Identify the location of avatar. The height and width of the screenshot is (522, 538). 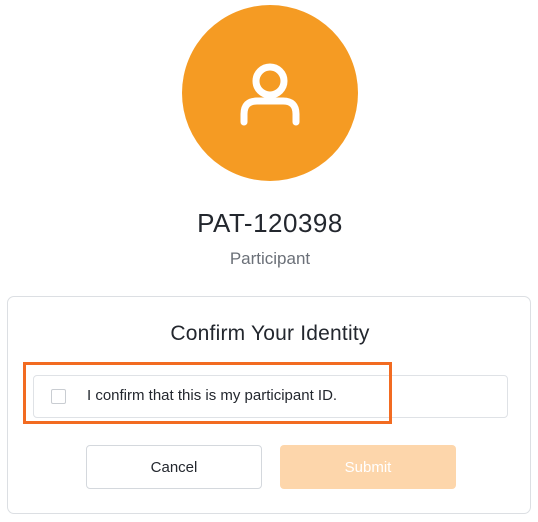
(270, 93).